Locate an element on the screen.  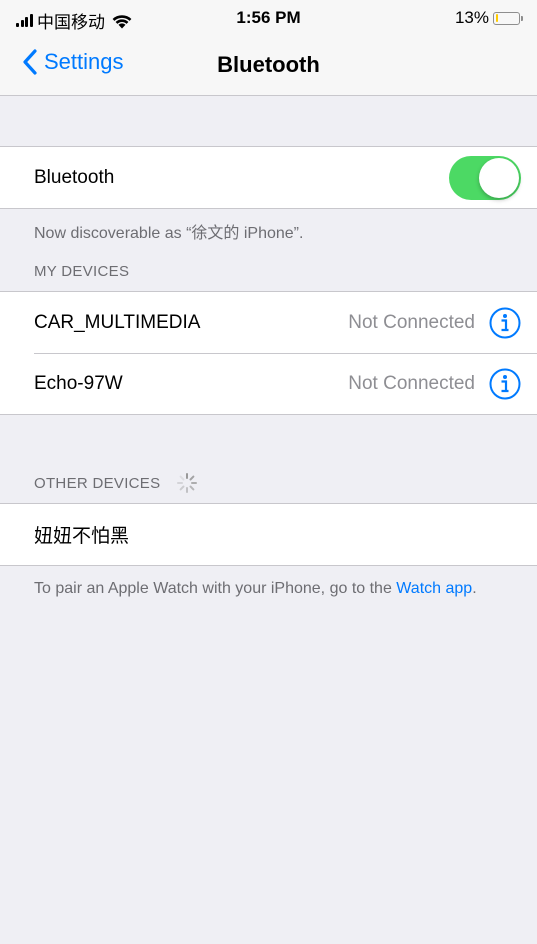
battery-tip is located at coordinates (522, 18).